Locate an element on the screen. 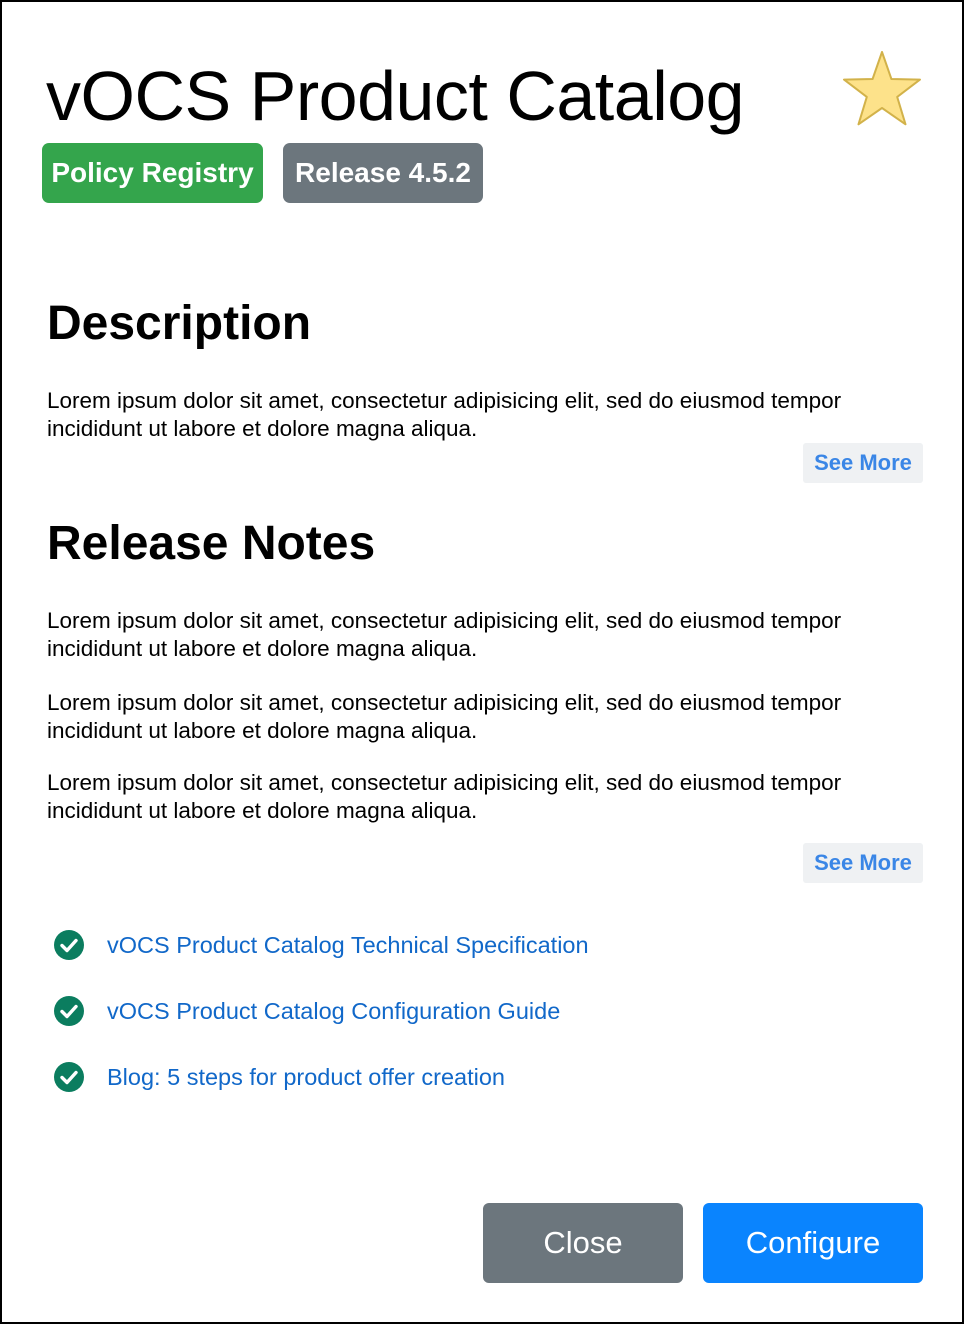  resource-link-item: Blog: 5 steps for product offer creation is located at coordinates (279, 1077).